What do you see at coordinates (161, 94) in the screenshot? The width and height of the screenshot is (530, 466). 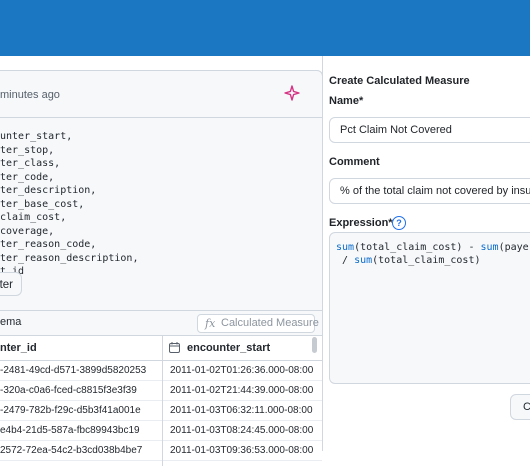 I see `query-header: minutes ago` at bounding box center [161, 94].